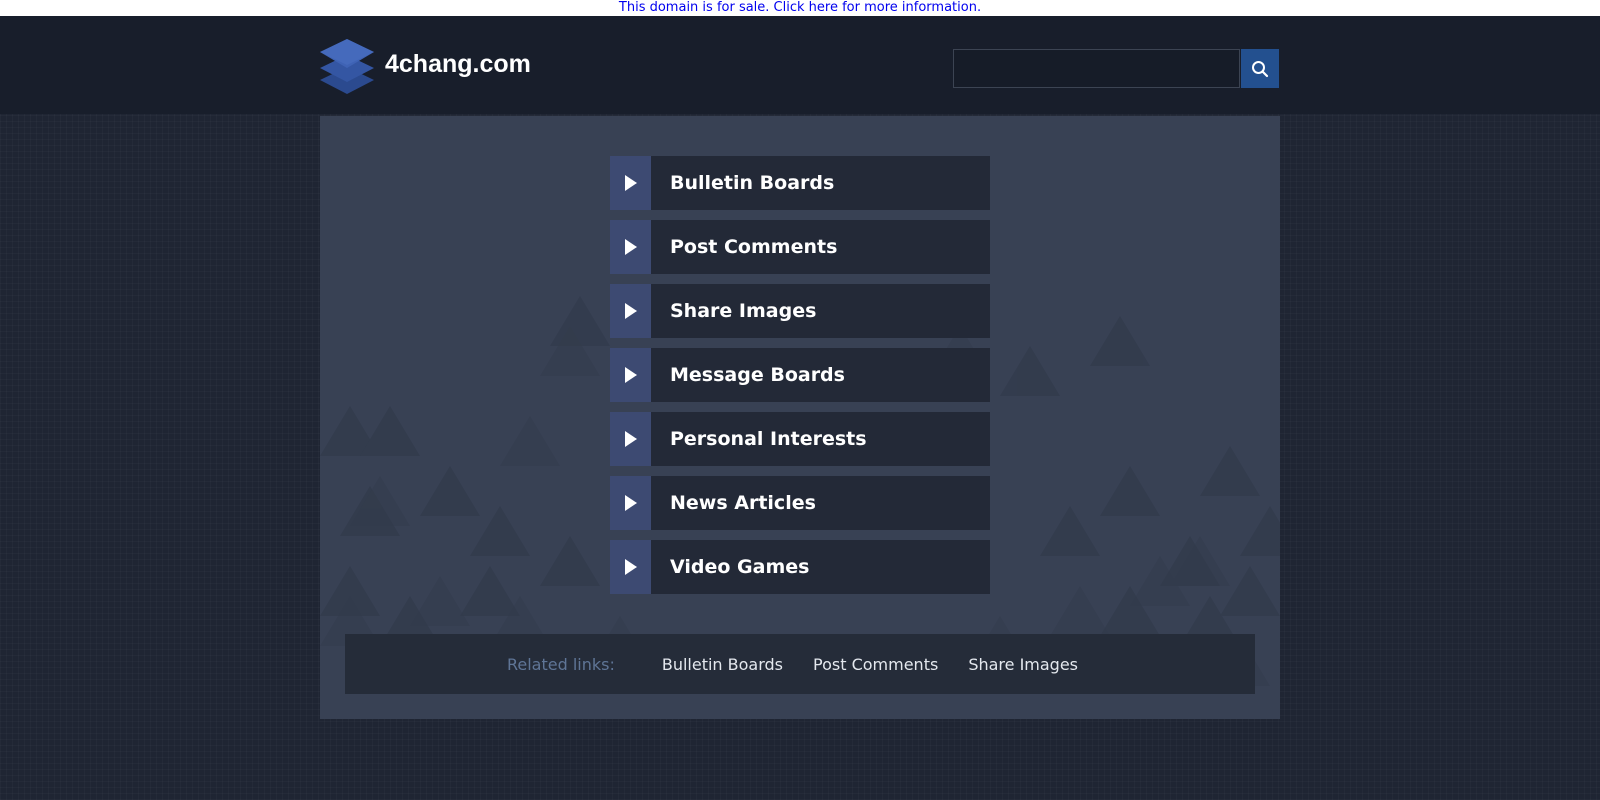 This screenshot has height=800, width=1600. Describe the element at coordinates (347, 66) in the screenshot. I see `stacked-layers-icon` at that location.